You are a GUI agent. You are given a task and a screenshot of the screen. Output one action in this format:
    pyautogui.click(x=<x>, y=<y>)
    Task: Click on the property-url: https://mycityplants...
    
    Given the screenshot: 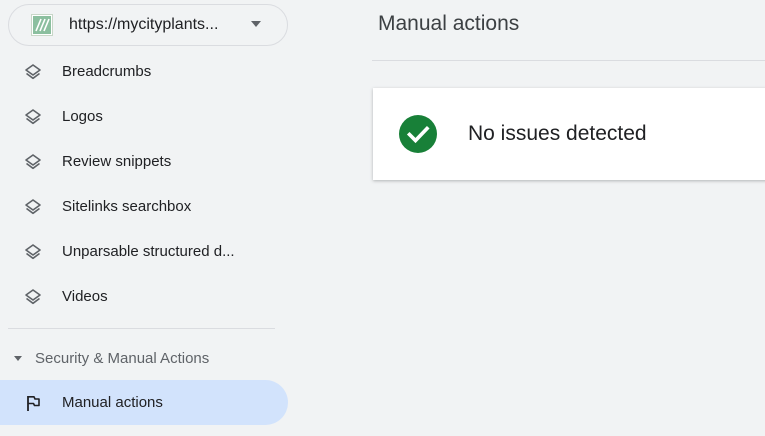 What is the action you would take?
    pyautogui.click(x=144, y=24)
    